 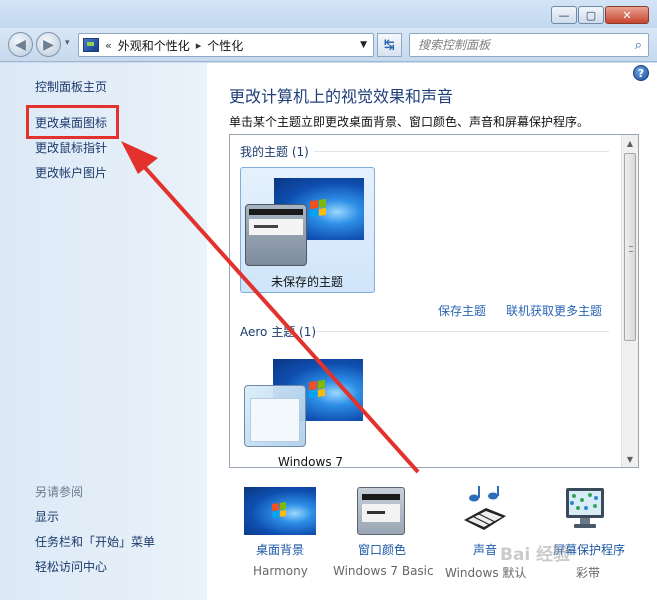 What do you see at coordinates (47, 516) in the screenshot?
I see `see-also-display: 显示` at bounding box center [47, 516].